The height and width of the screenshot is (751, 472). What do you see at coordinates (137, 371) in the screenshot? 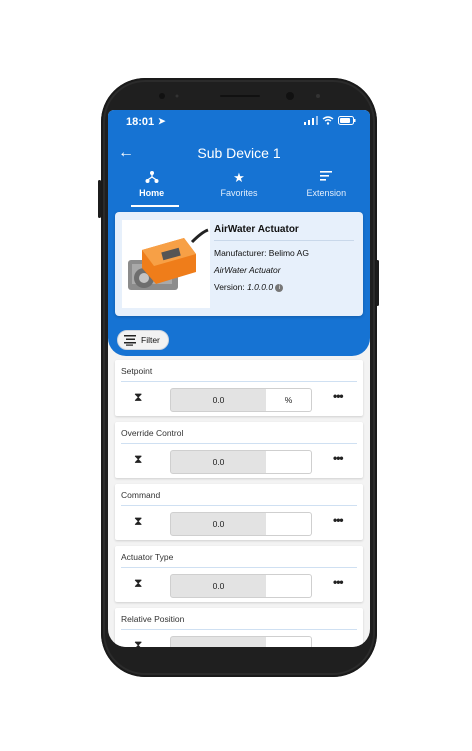
I see `datapoint-label: Setpoint` at bounding box center [137, 371].